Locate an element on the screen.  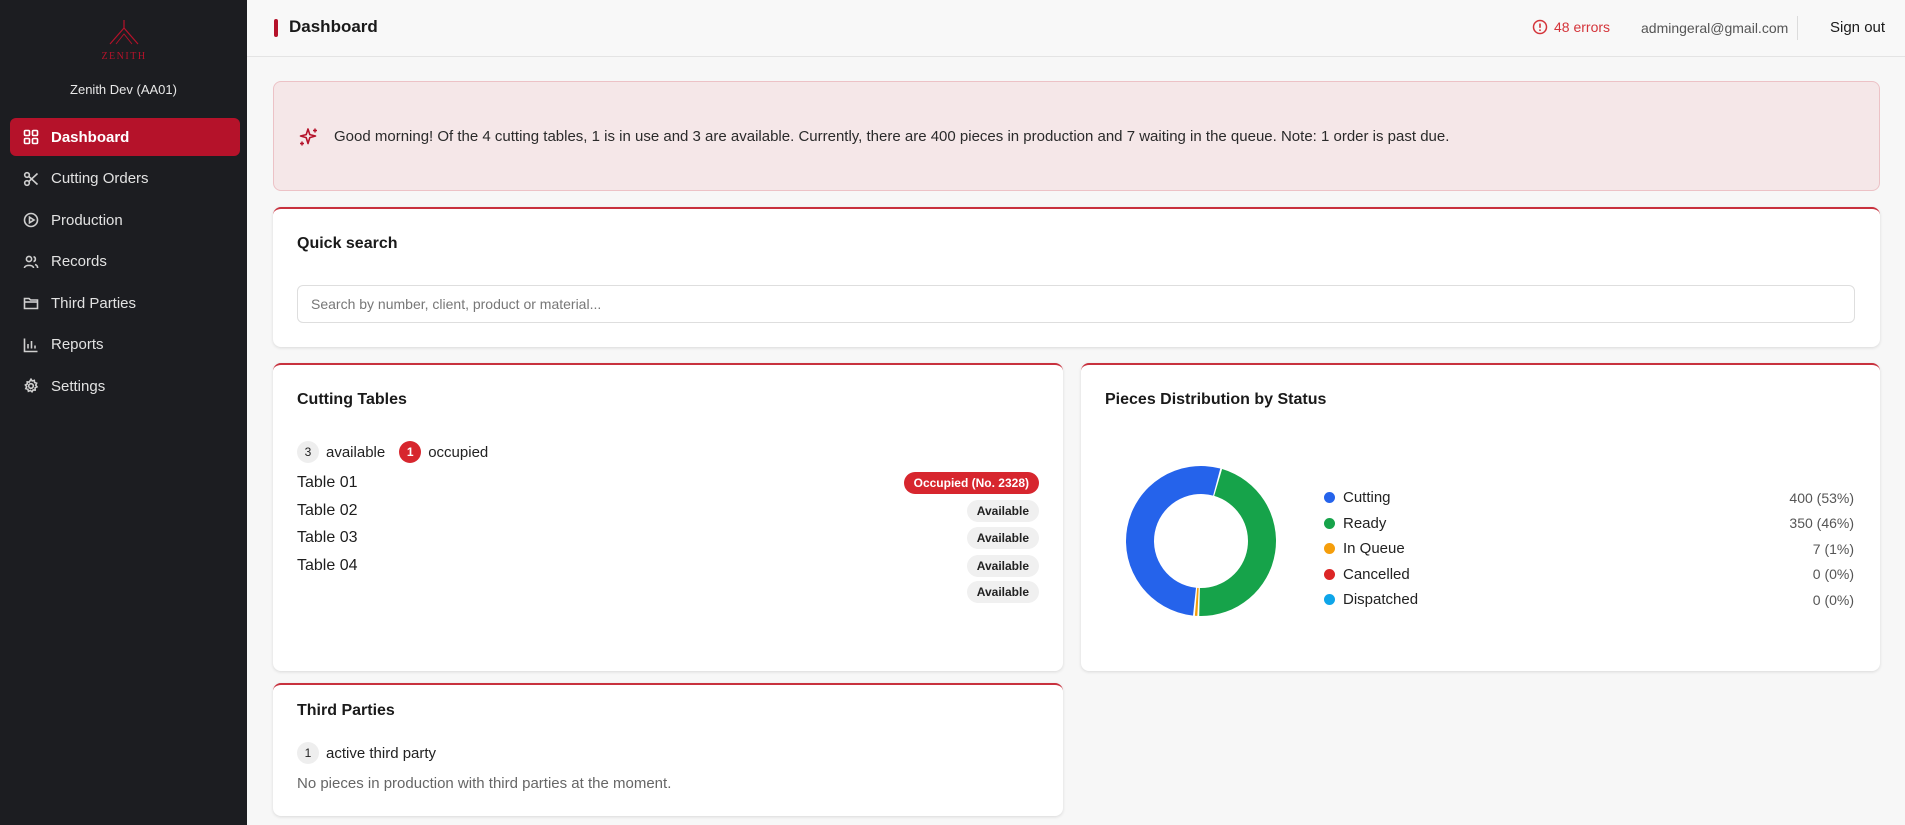
quick-search-title: Quick search is located at coordinates (347, 243).